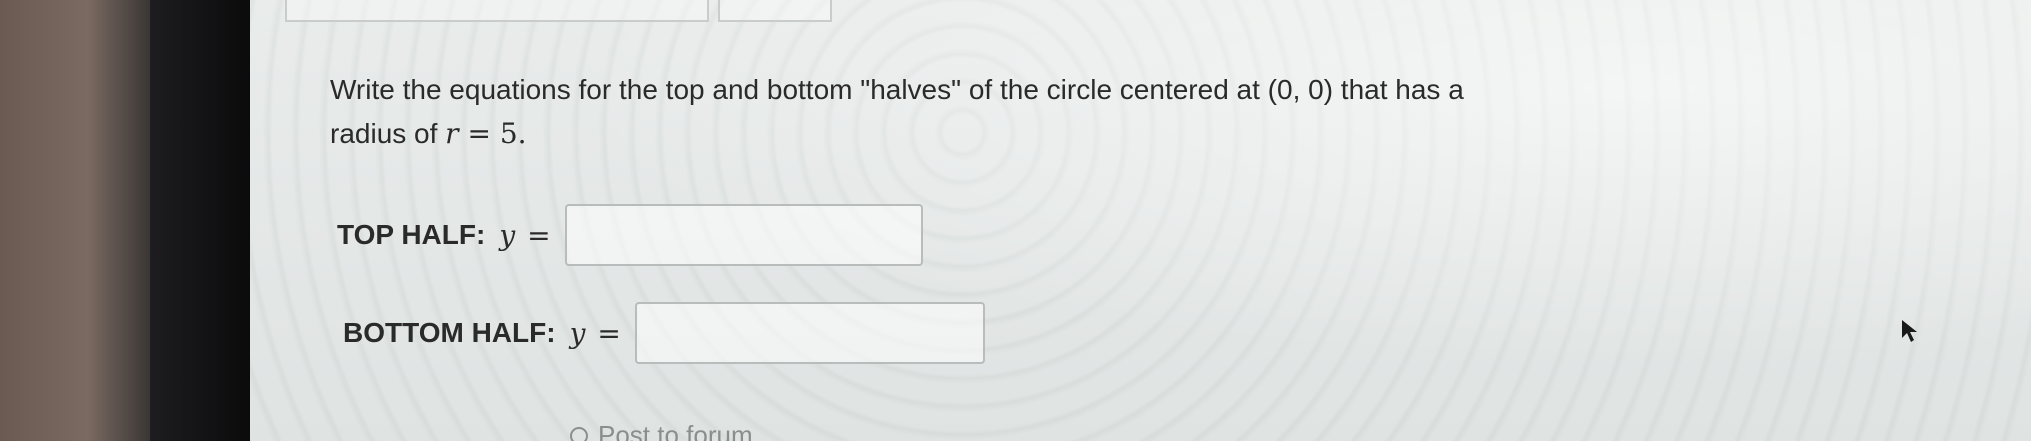  Describe the element at coordinates (507, 235) in the screenshot. I see `top-half-variable: y` at that location.